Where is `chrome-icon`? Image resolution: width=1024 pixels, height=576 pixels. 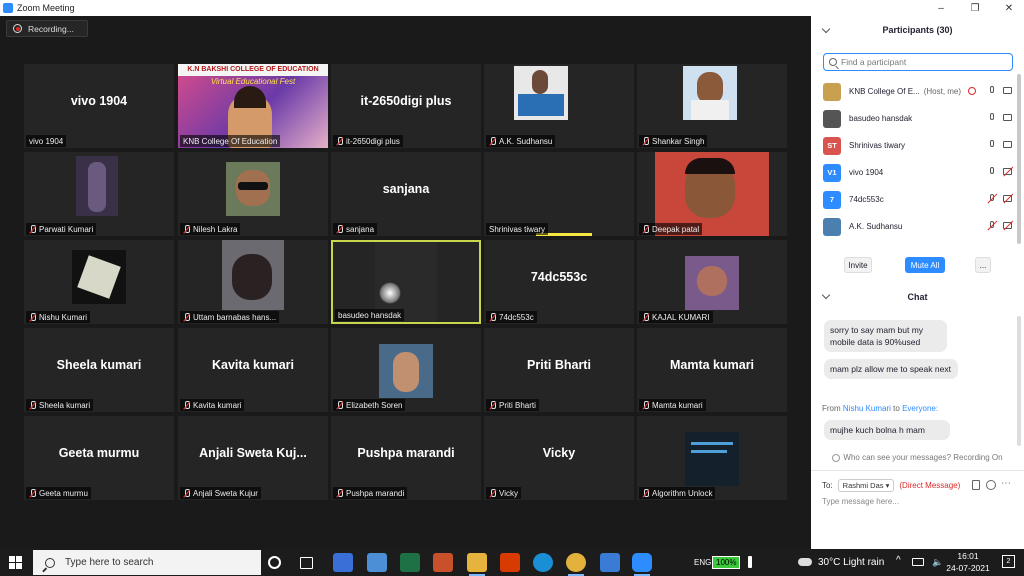
chrome-icon is located at coordinates (576, 564).